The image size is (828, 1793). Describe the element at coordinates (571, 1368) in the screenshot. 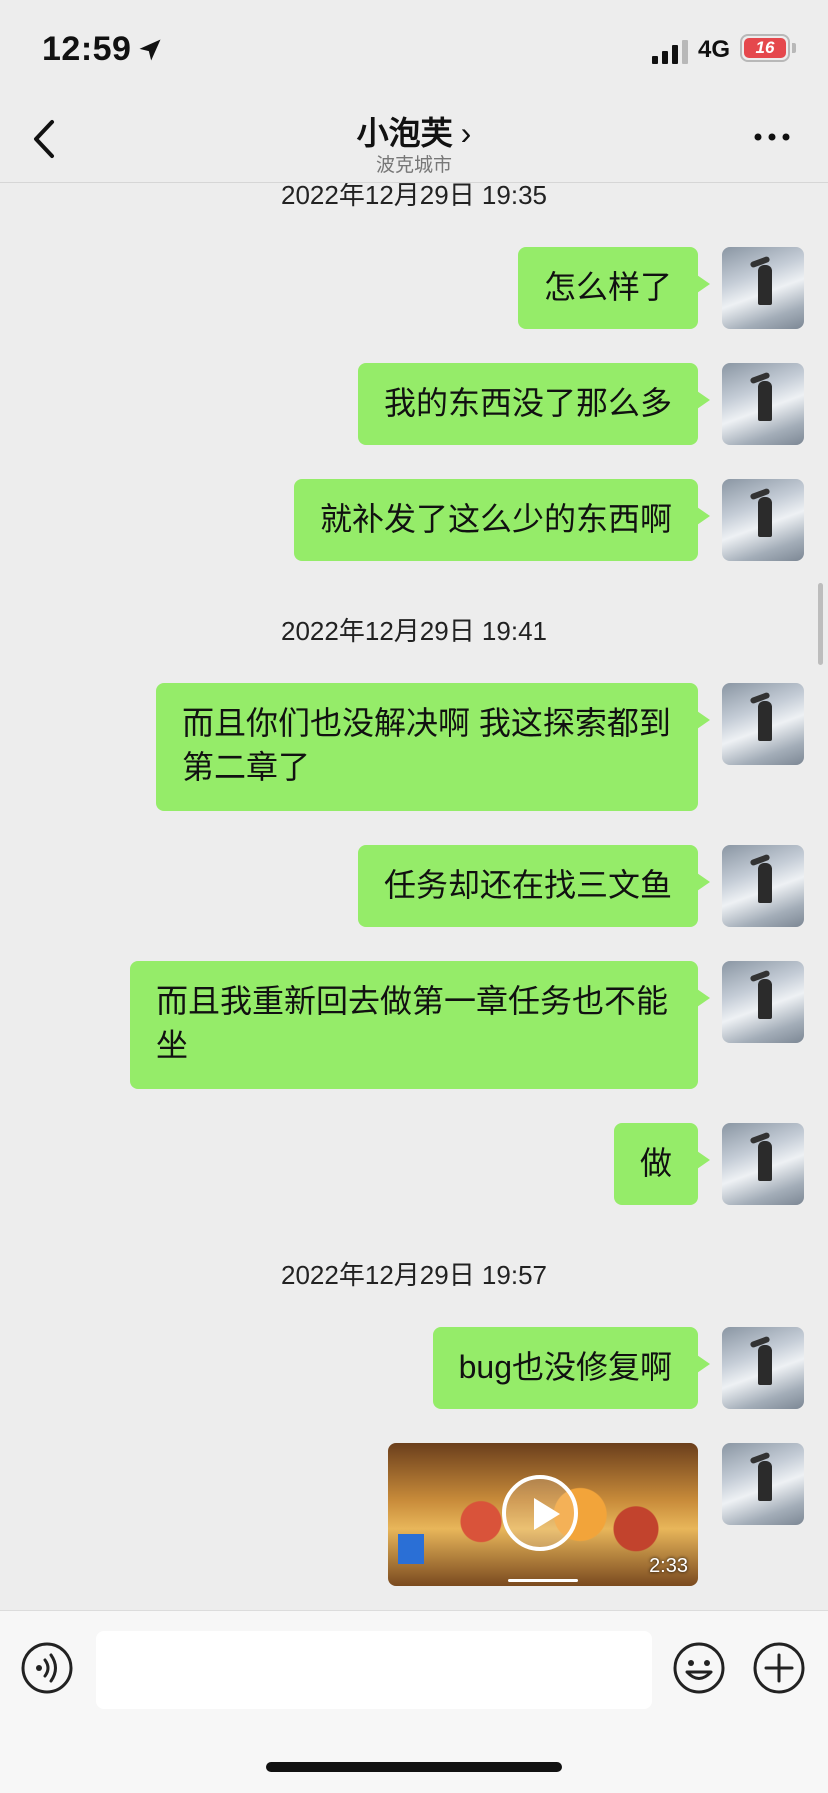

I see `message-bubble: bug也没修复啊` at that location.